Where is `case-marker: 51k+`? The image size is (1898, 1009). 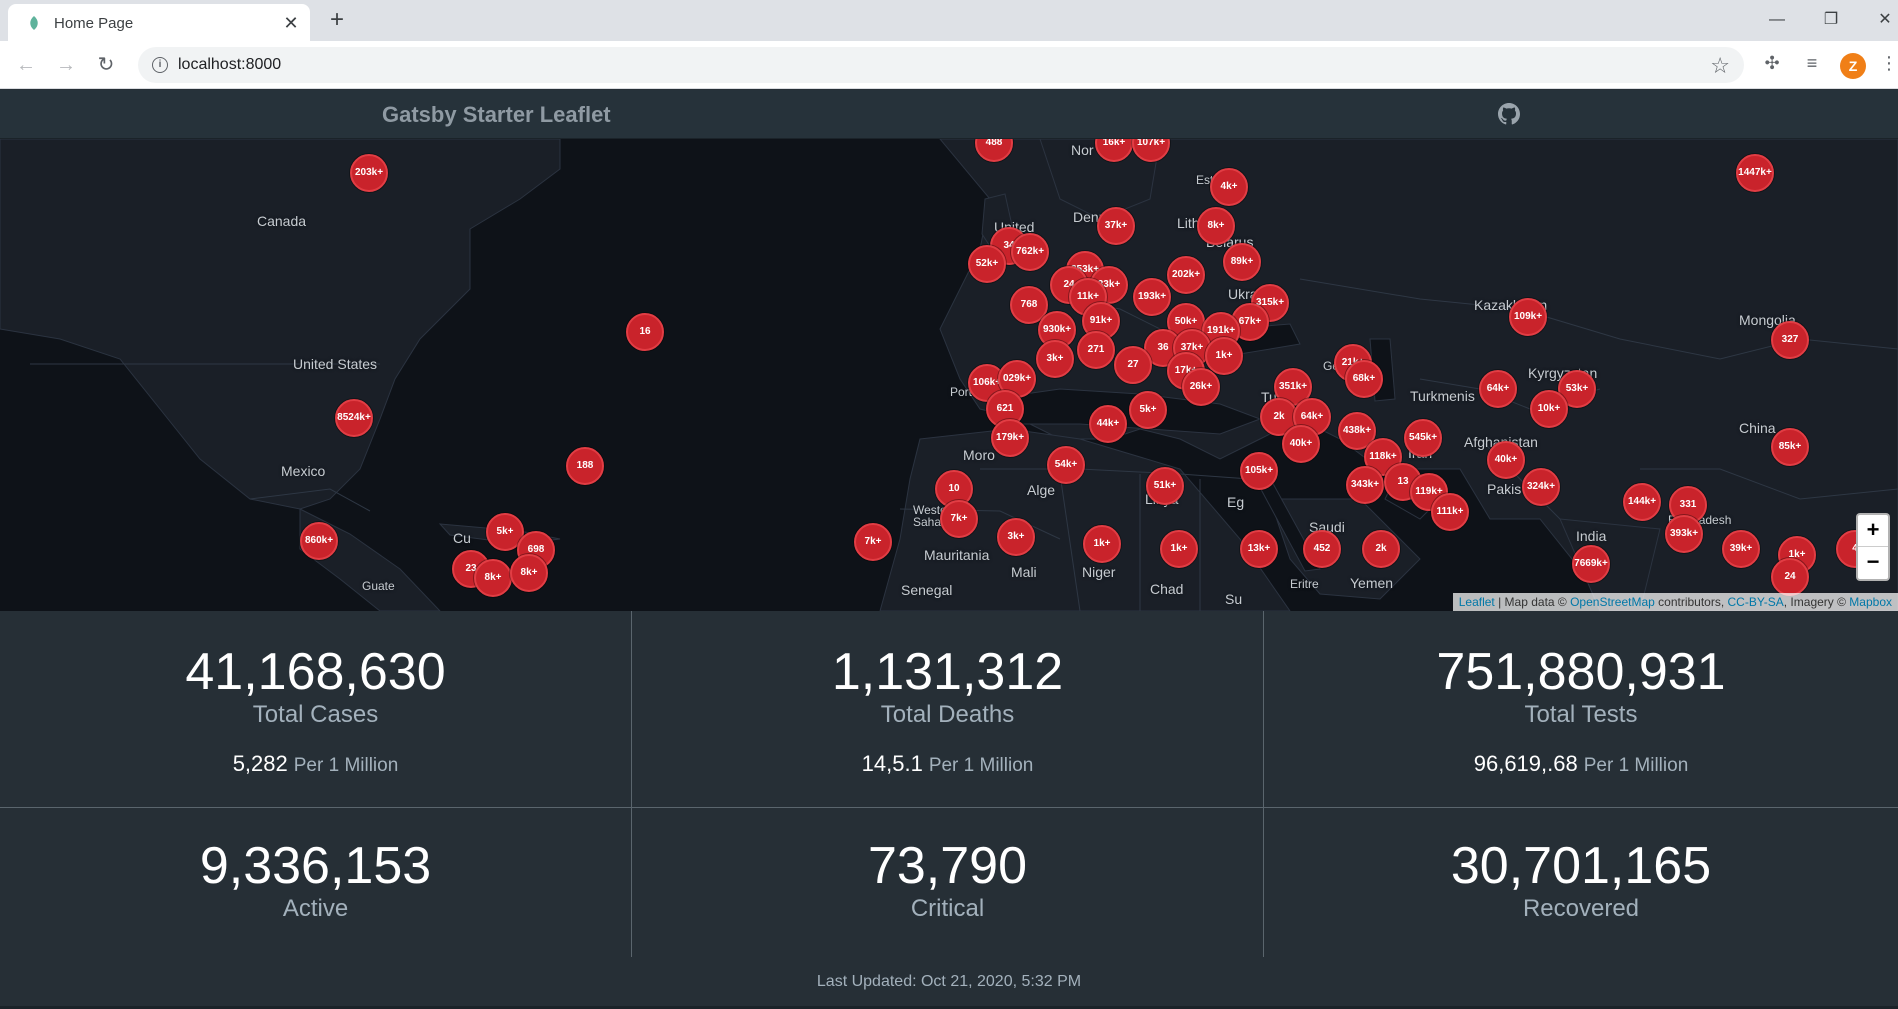
case-marker: 51k+ is located at coordinates (1165, 486).